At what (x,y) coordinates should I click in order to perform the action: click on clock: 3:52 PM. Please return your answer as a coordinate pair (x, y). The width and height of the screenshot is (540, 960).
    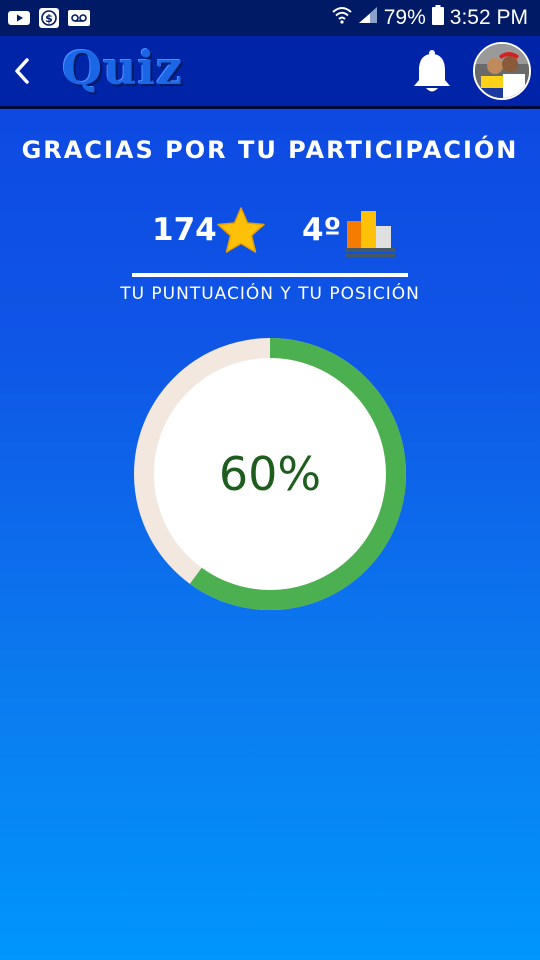
    Looking at the image, I should click on (488, 17).